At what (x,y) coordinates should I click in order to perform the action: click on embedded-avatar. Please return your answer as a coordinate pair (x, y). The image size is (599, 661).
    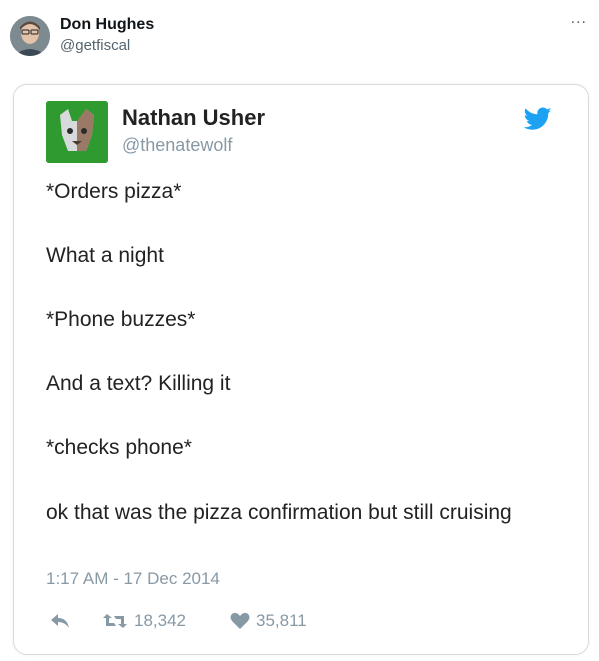
    Looking at the image, I should click on (77, 132).